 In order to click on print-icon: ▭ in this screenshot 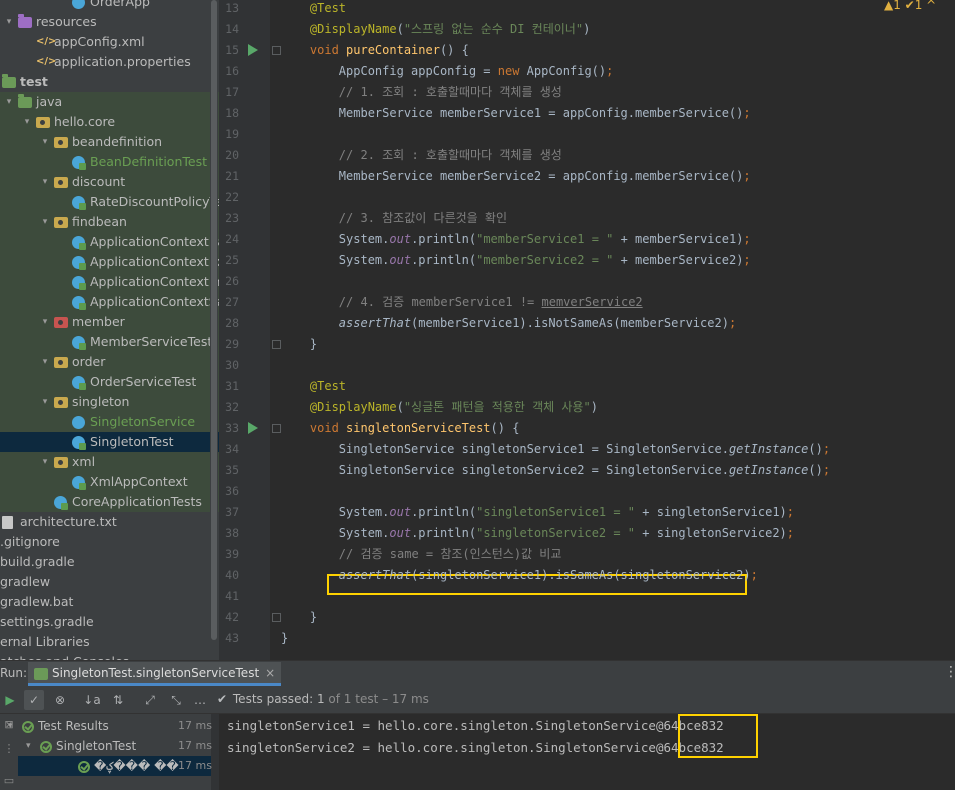, I will do `click(9, 781)`.